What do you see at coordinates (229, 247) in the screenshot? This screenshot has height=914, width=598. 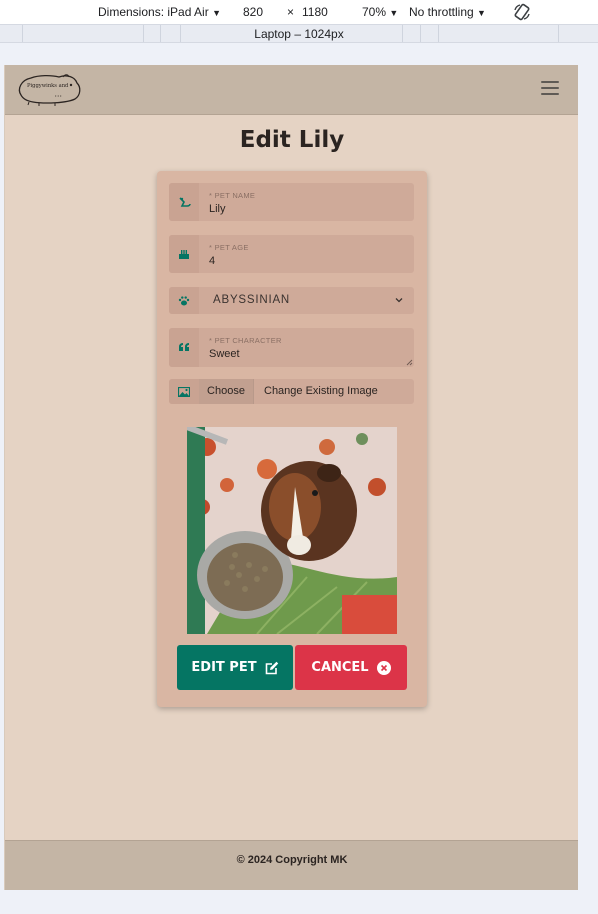 I see `pet-age-label: * PET AGE` at bounding box center [229, 247].